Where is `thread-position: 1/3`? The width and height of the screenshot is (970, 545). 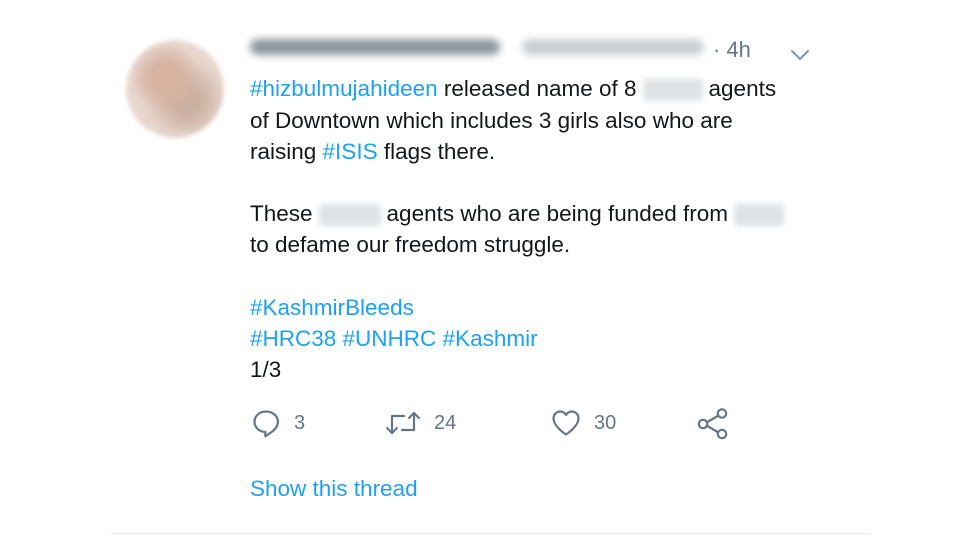 thread-position: 1/3 is located at coordinates (266, 369).